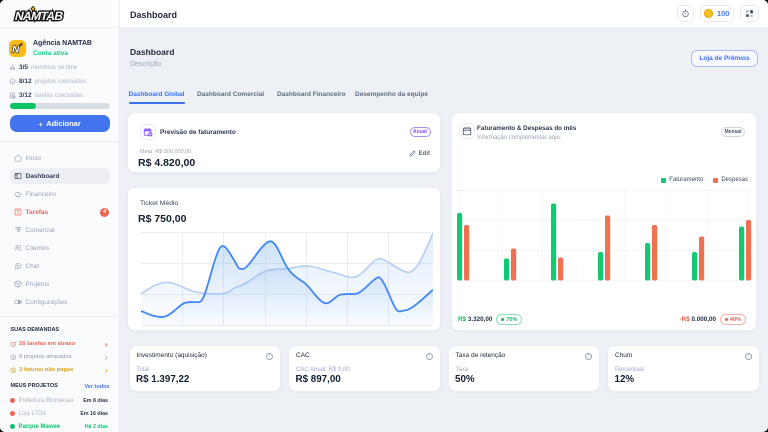 The width and height of the screenshot is (768, 432). Describe the element at coordinates (16, 50) in the screenshot. I see `svg-text: N` at that location.